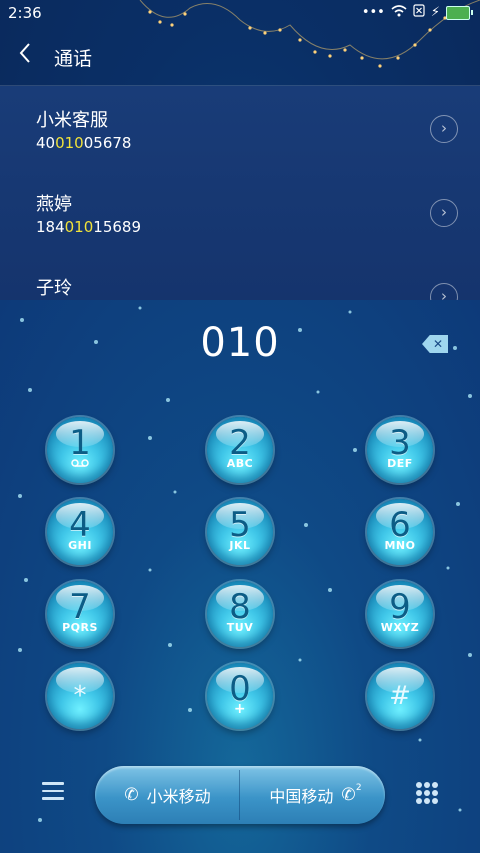 The height and width of the screenshot is (853, 480). Describe the element at coordinates (25, 13) in the screenshot. I see `status-time: 2:36` at that location.